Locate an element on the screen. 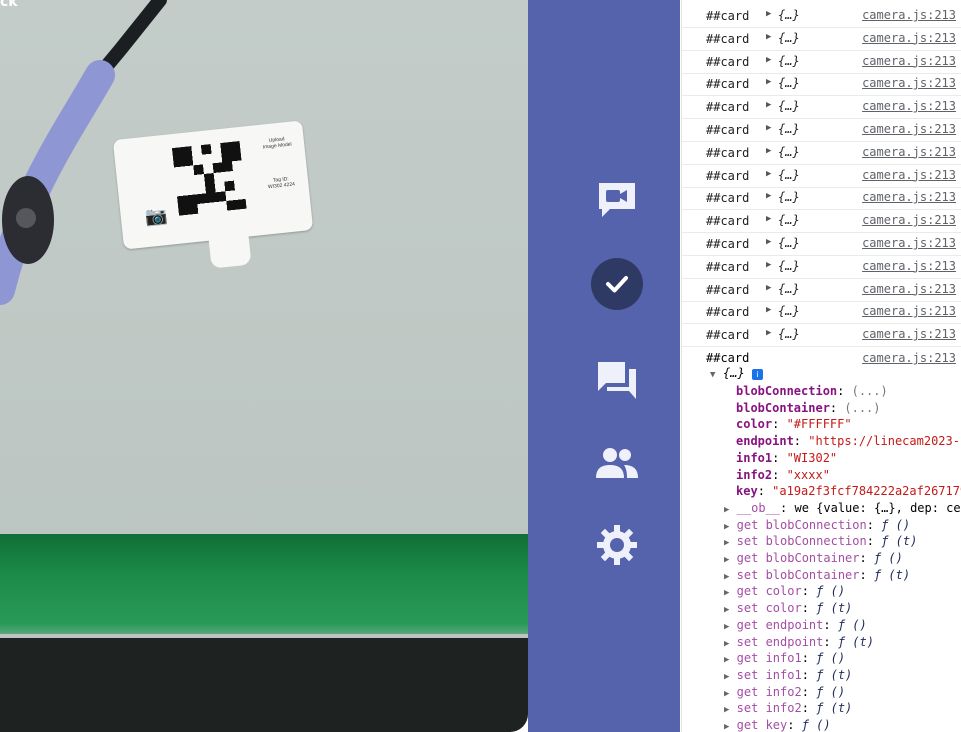  accessor-get-blobContainer: ▶ get blobContainer: ƒ () is located at coordinates (813, 558).